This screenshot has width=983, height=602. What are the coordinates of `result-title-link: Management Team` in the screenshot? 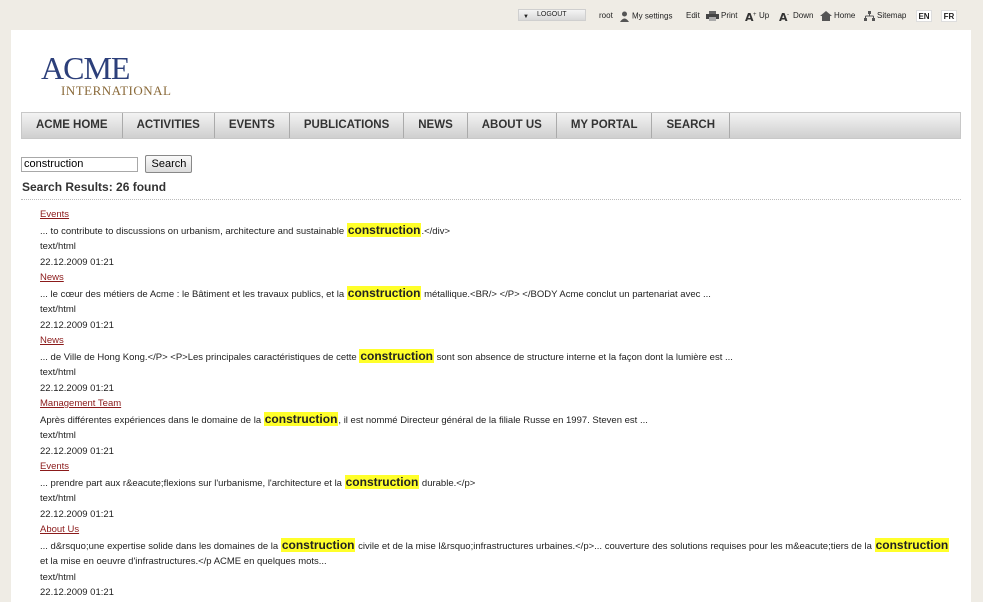 It's located at (496, 404).